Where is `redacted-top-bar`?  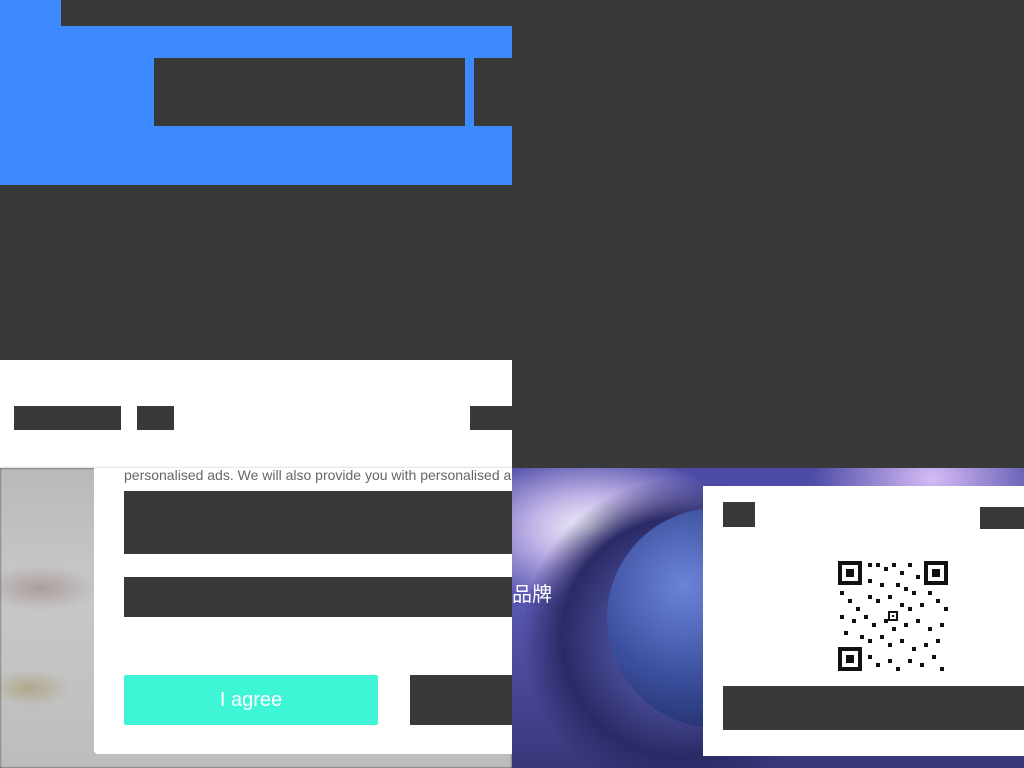
redacted-top-bar is located at coordinates (286, 13).